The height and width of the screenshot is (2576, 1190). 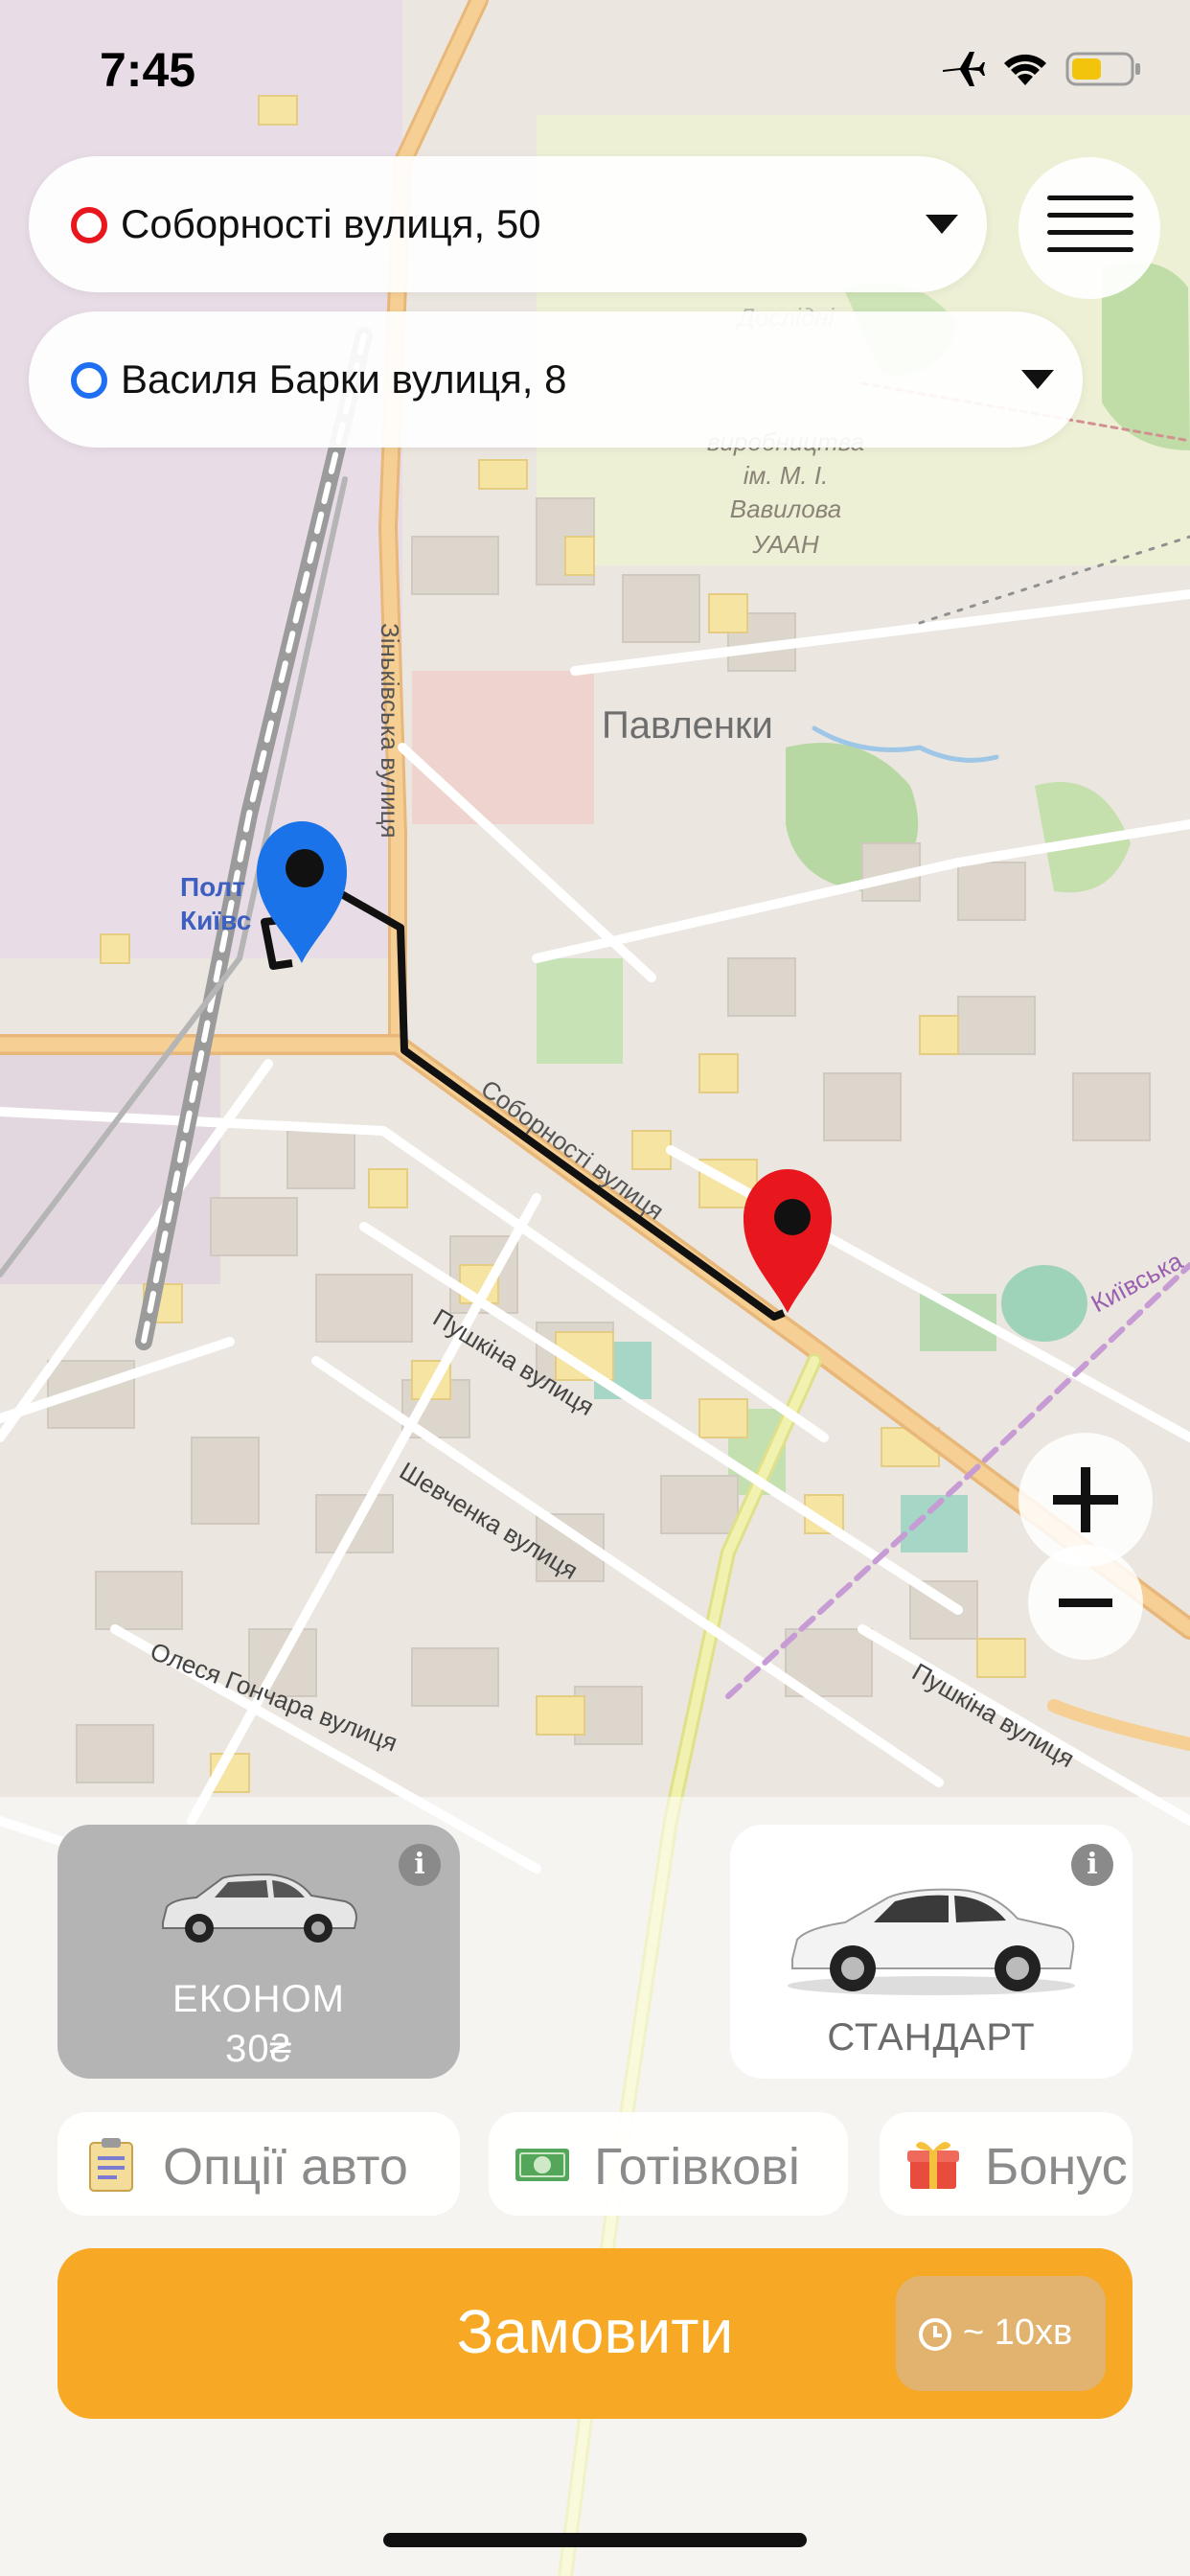 I want to click on option-label: Готівкові, so click(x=697, y=2167).